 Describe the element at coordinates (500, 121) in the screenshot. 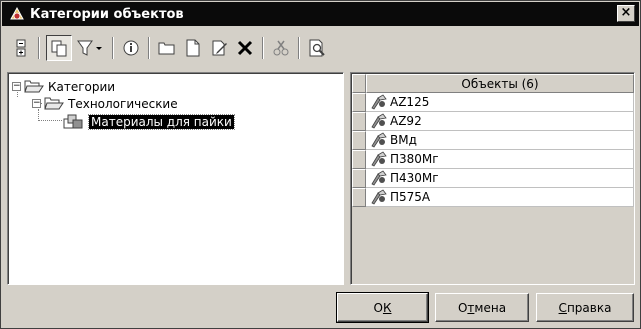

I see `object-cell: AZ92` at that location.